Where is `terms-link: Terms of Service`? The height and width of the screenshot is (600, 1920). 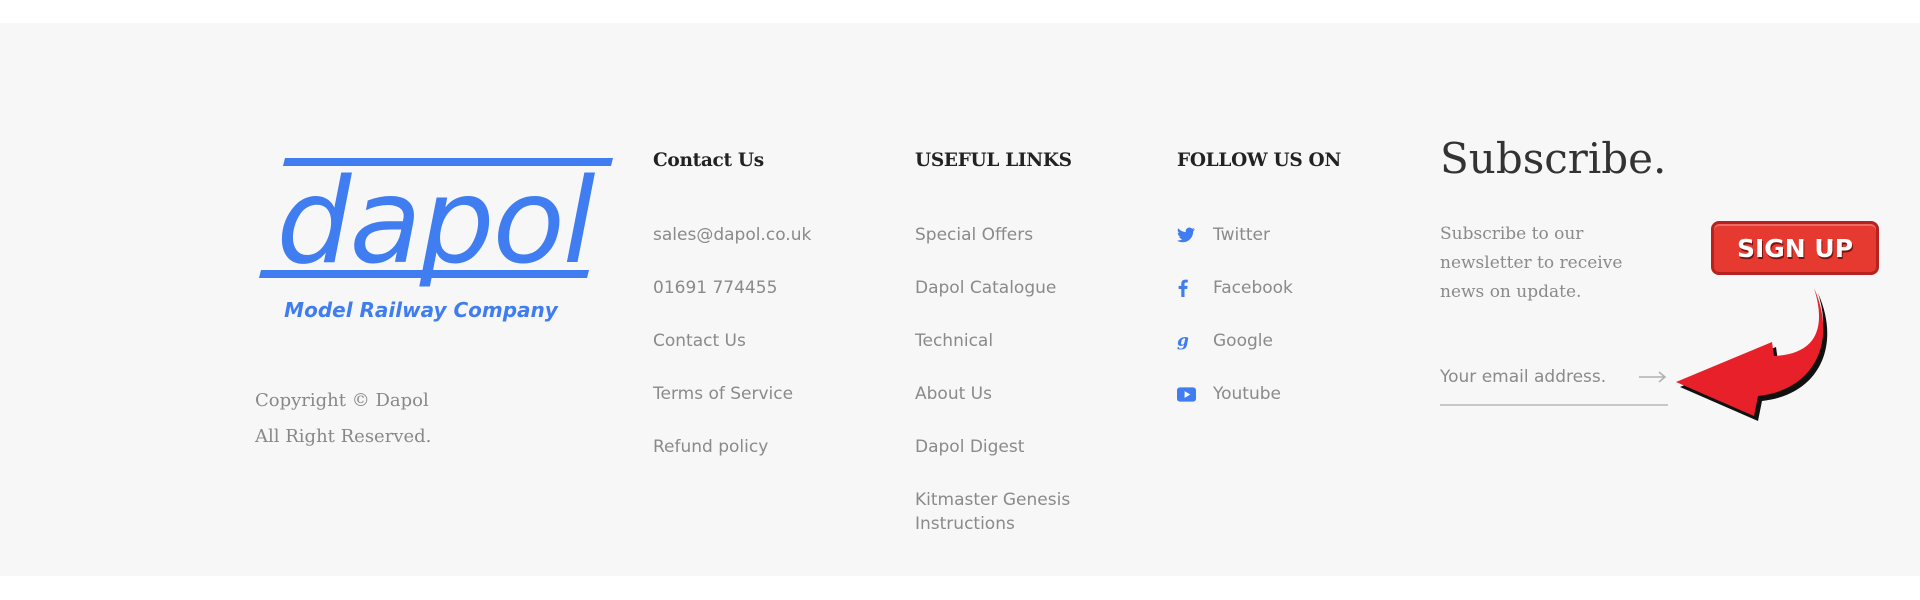
terms-link: Terms of Service is located at coordinates (723, 394).